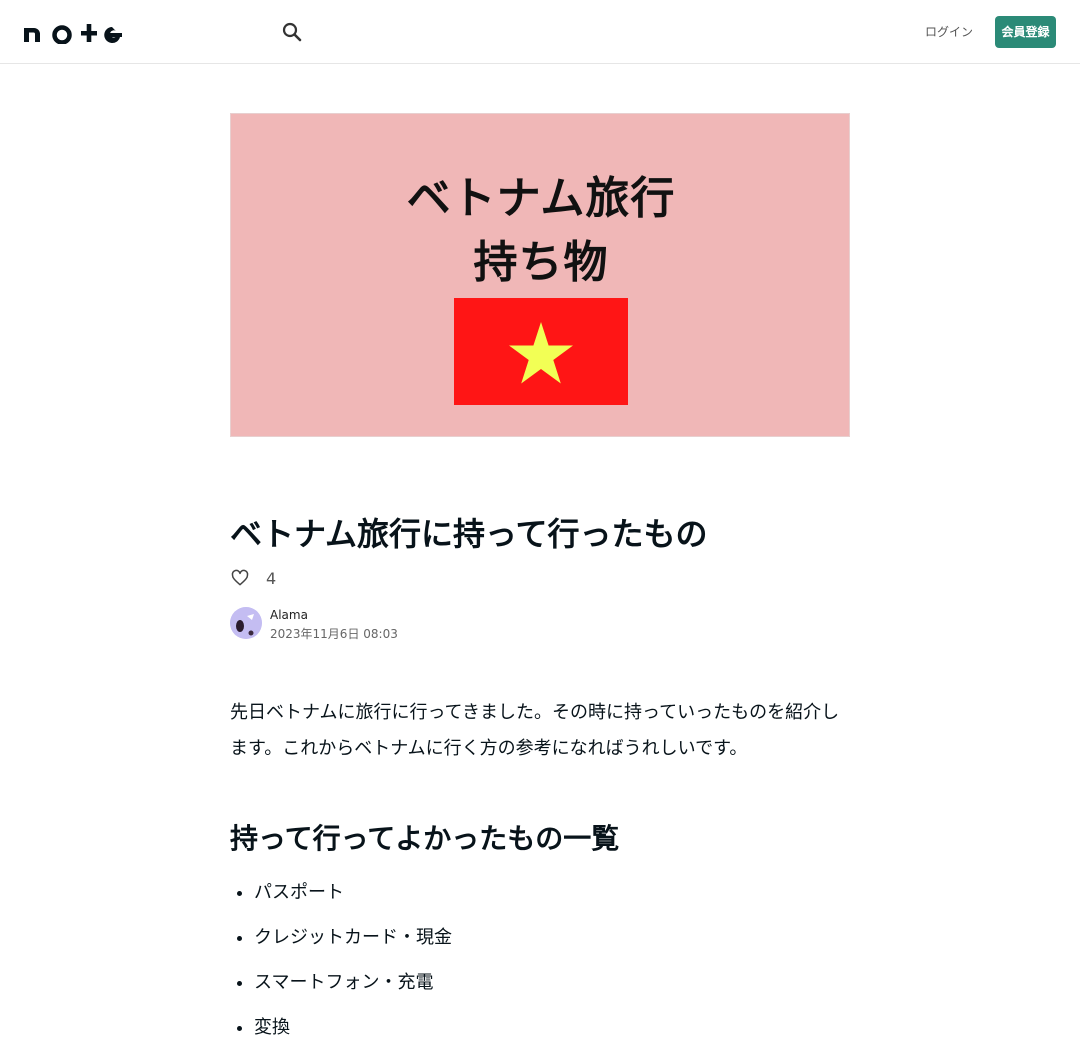 This screenshot has height=1050, width=1080. Describe the element at coordinates (425, 838) in the screenshot. I see `section-heading: 持って行ってよかったもの一覧` at that location.